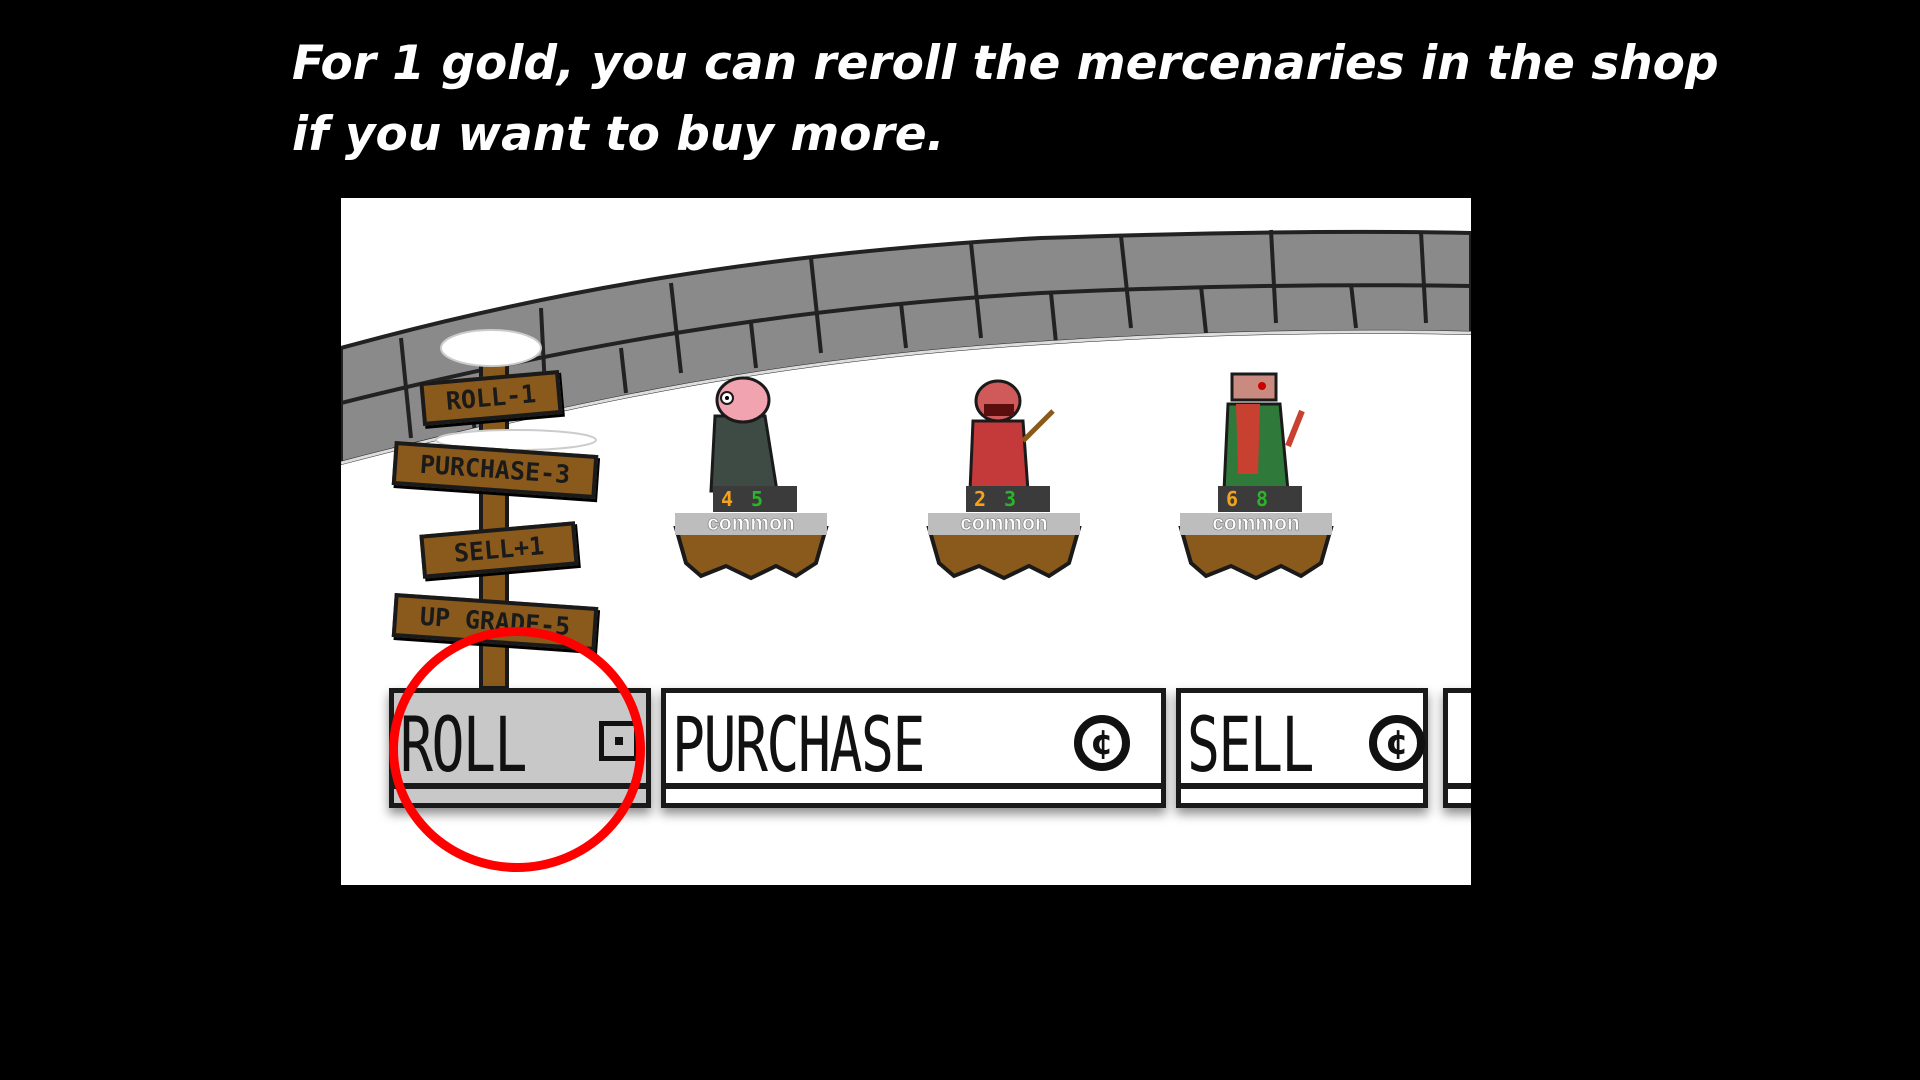 This screenshot has height=1080, width=1920. I want to click on attack-value: 2, so click(980, 499).